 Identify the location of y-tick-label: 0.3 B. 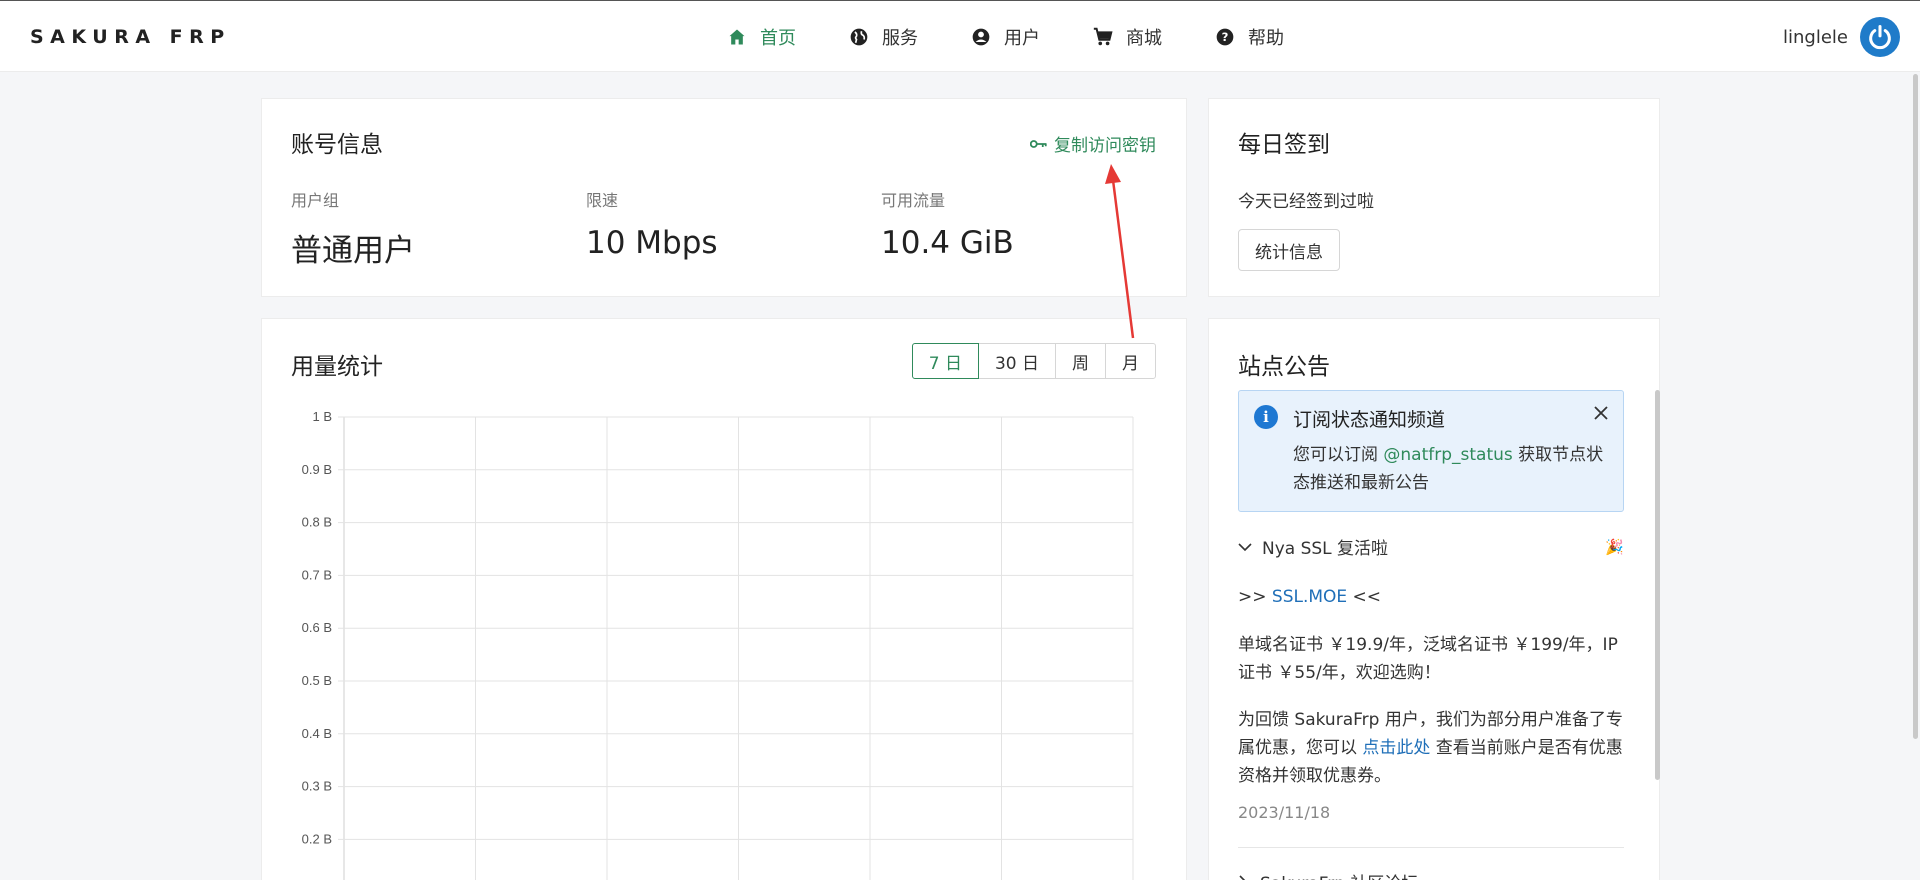
(317, 786).